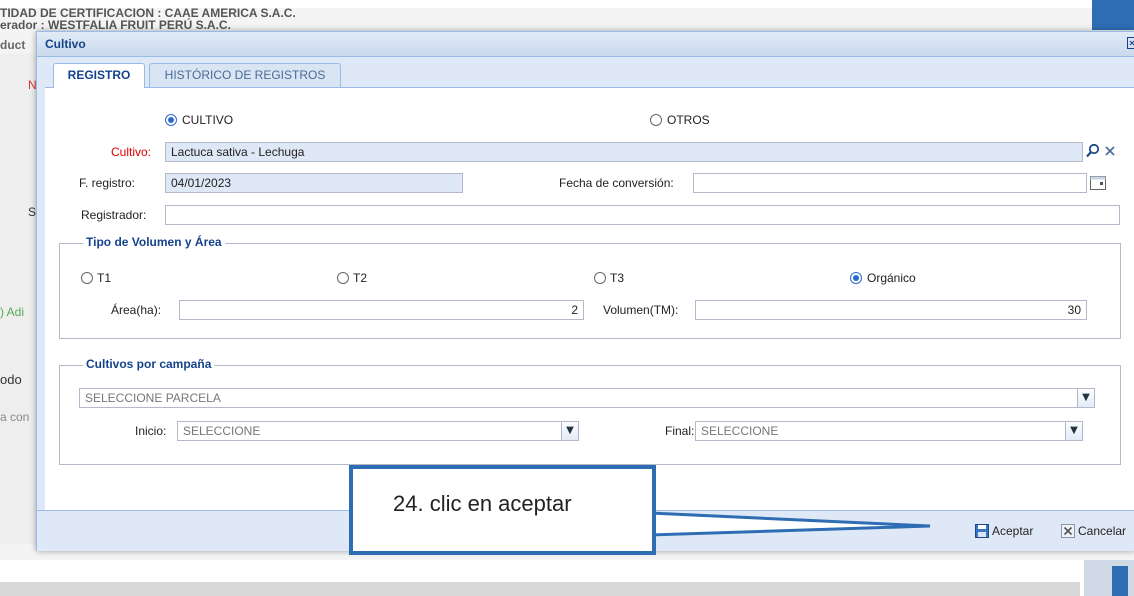 This screenshot has width=1134, height=596. What do you see at coordinates (1120, 581) in the screenshot?
I see `background-right-scroll-thumb` at bounding box center [1120, 581].